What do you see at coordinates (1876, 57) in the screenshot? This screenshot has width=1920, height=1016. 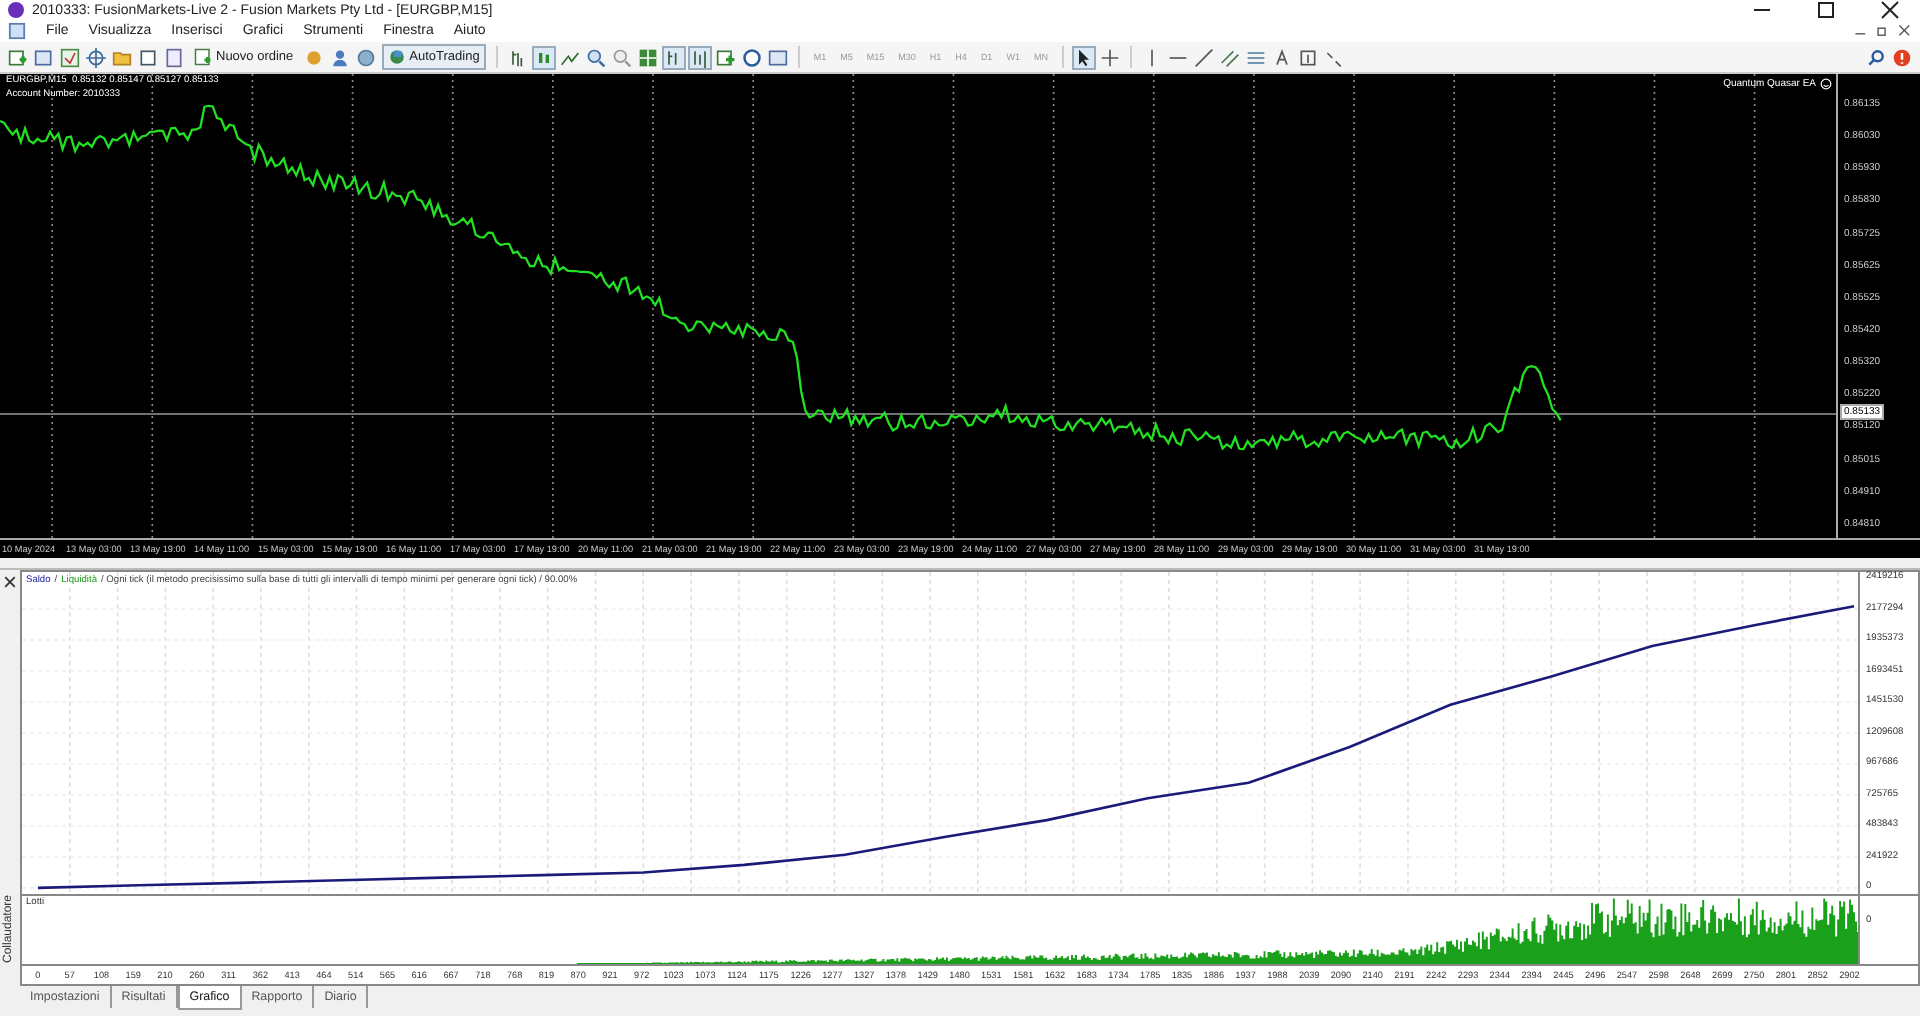 I see `search-icon` at bounding box center [1876, 57].